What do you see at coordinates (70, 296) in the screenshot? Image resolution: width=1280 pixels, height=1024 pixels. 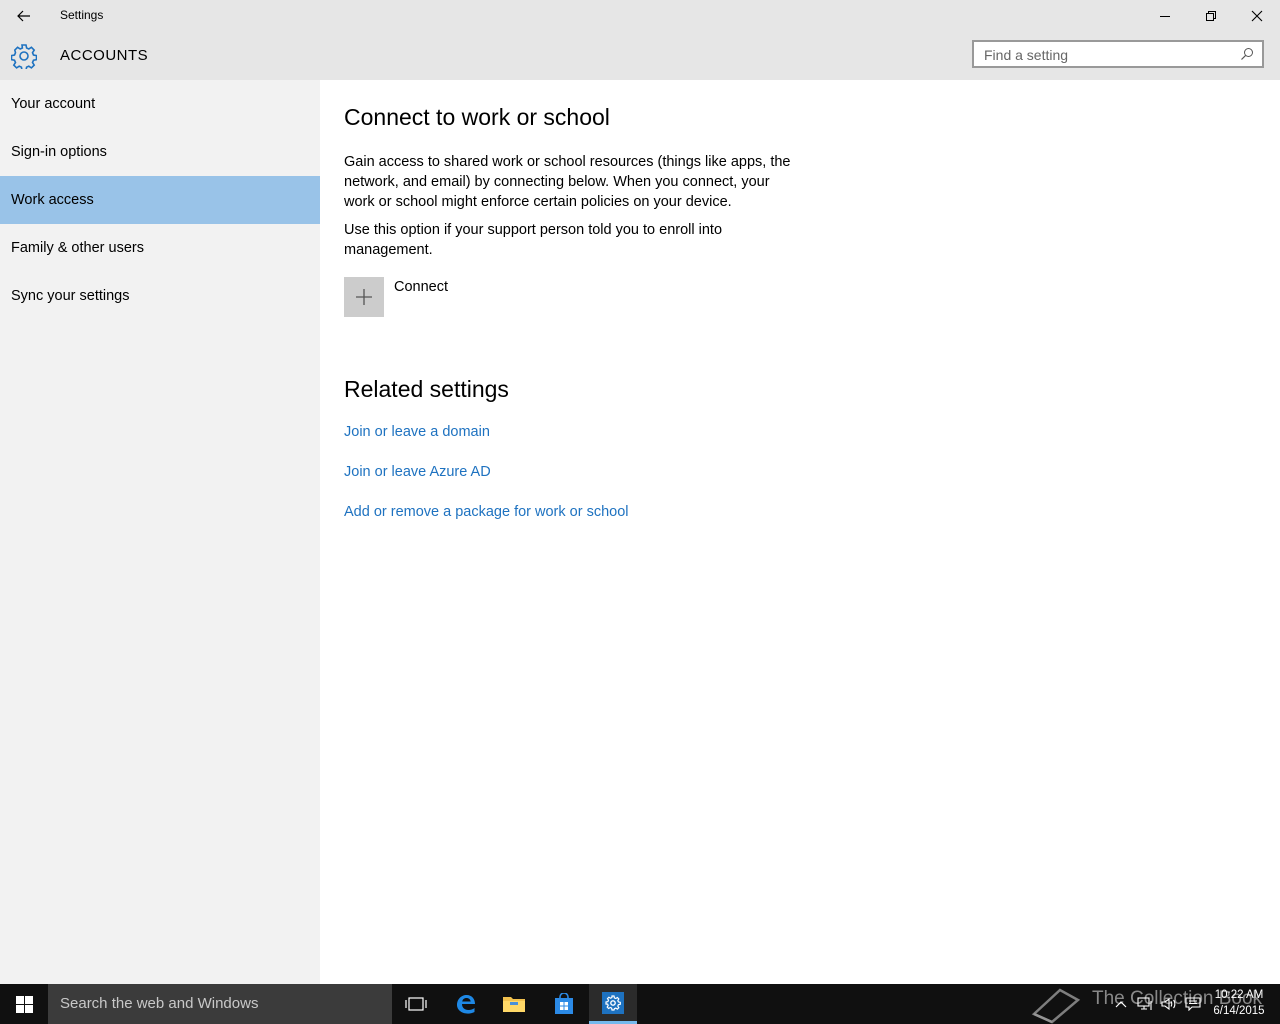 I see `sidebar-item-label: Sync your settings` at bounding box center [70, 296].